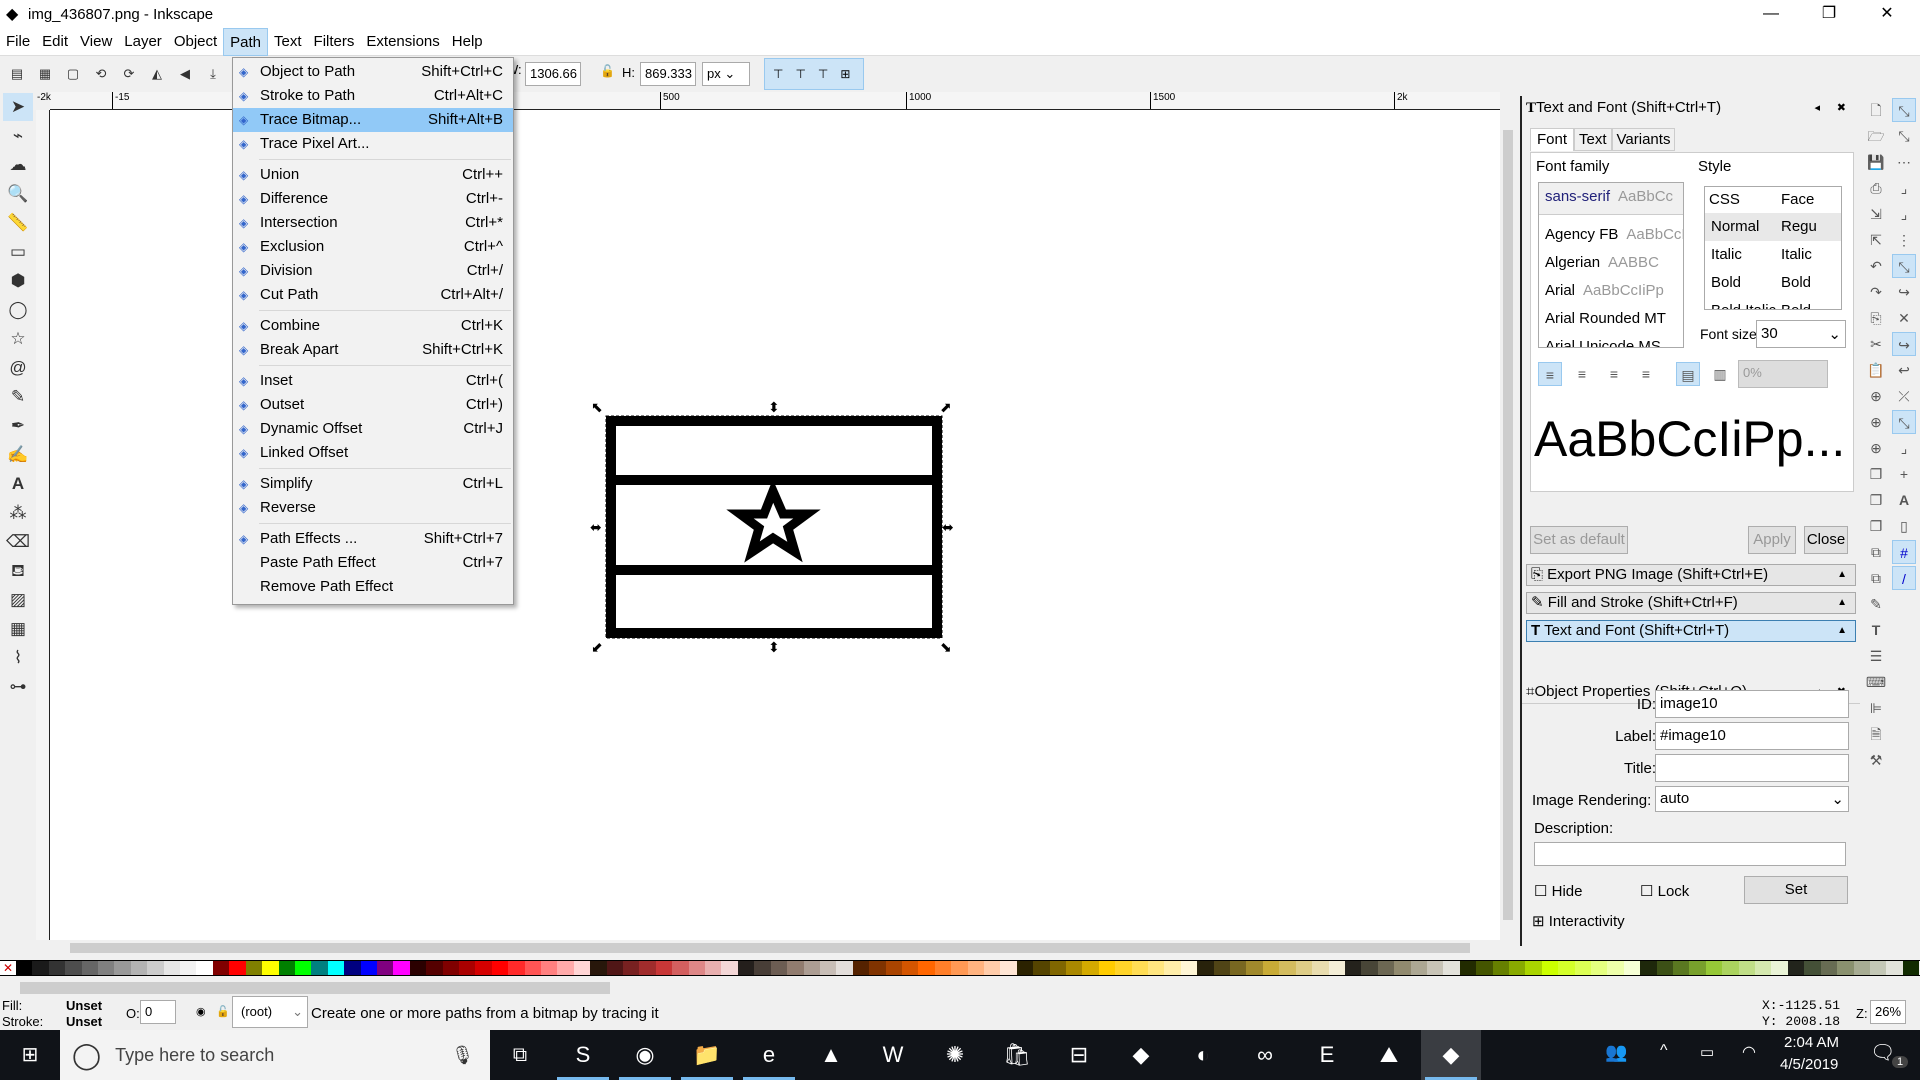 The image size is (1920, 1080). I want to click on tab-text: Text, so click(1593, 139).